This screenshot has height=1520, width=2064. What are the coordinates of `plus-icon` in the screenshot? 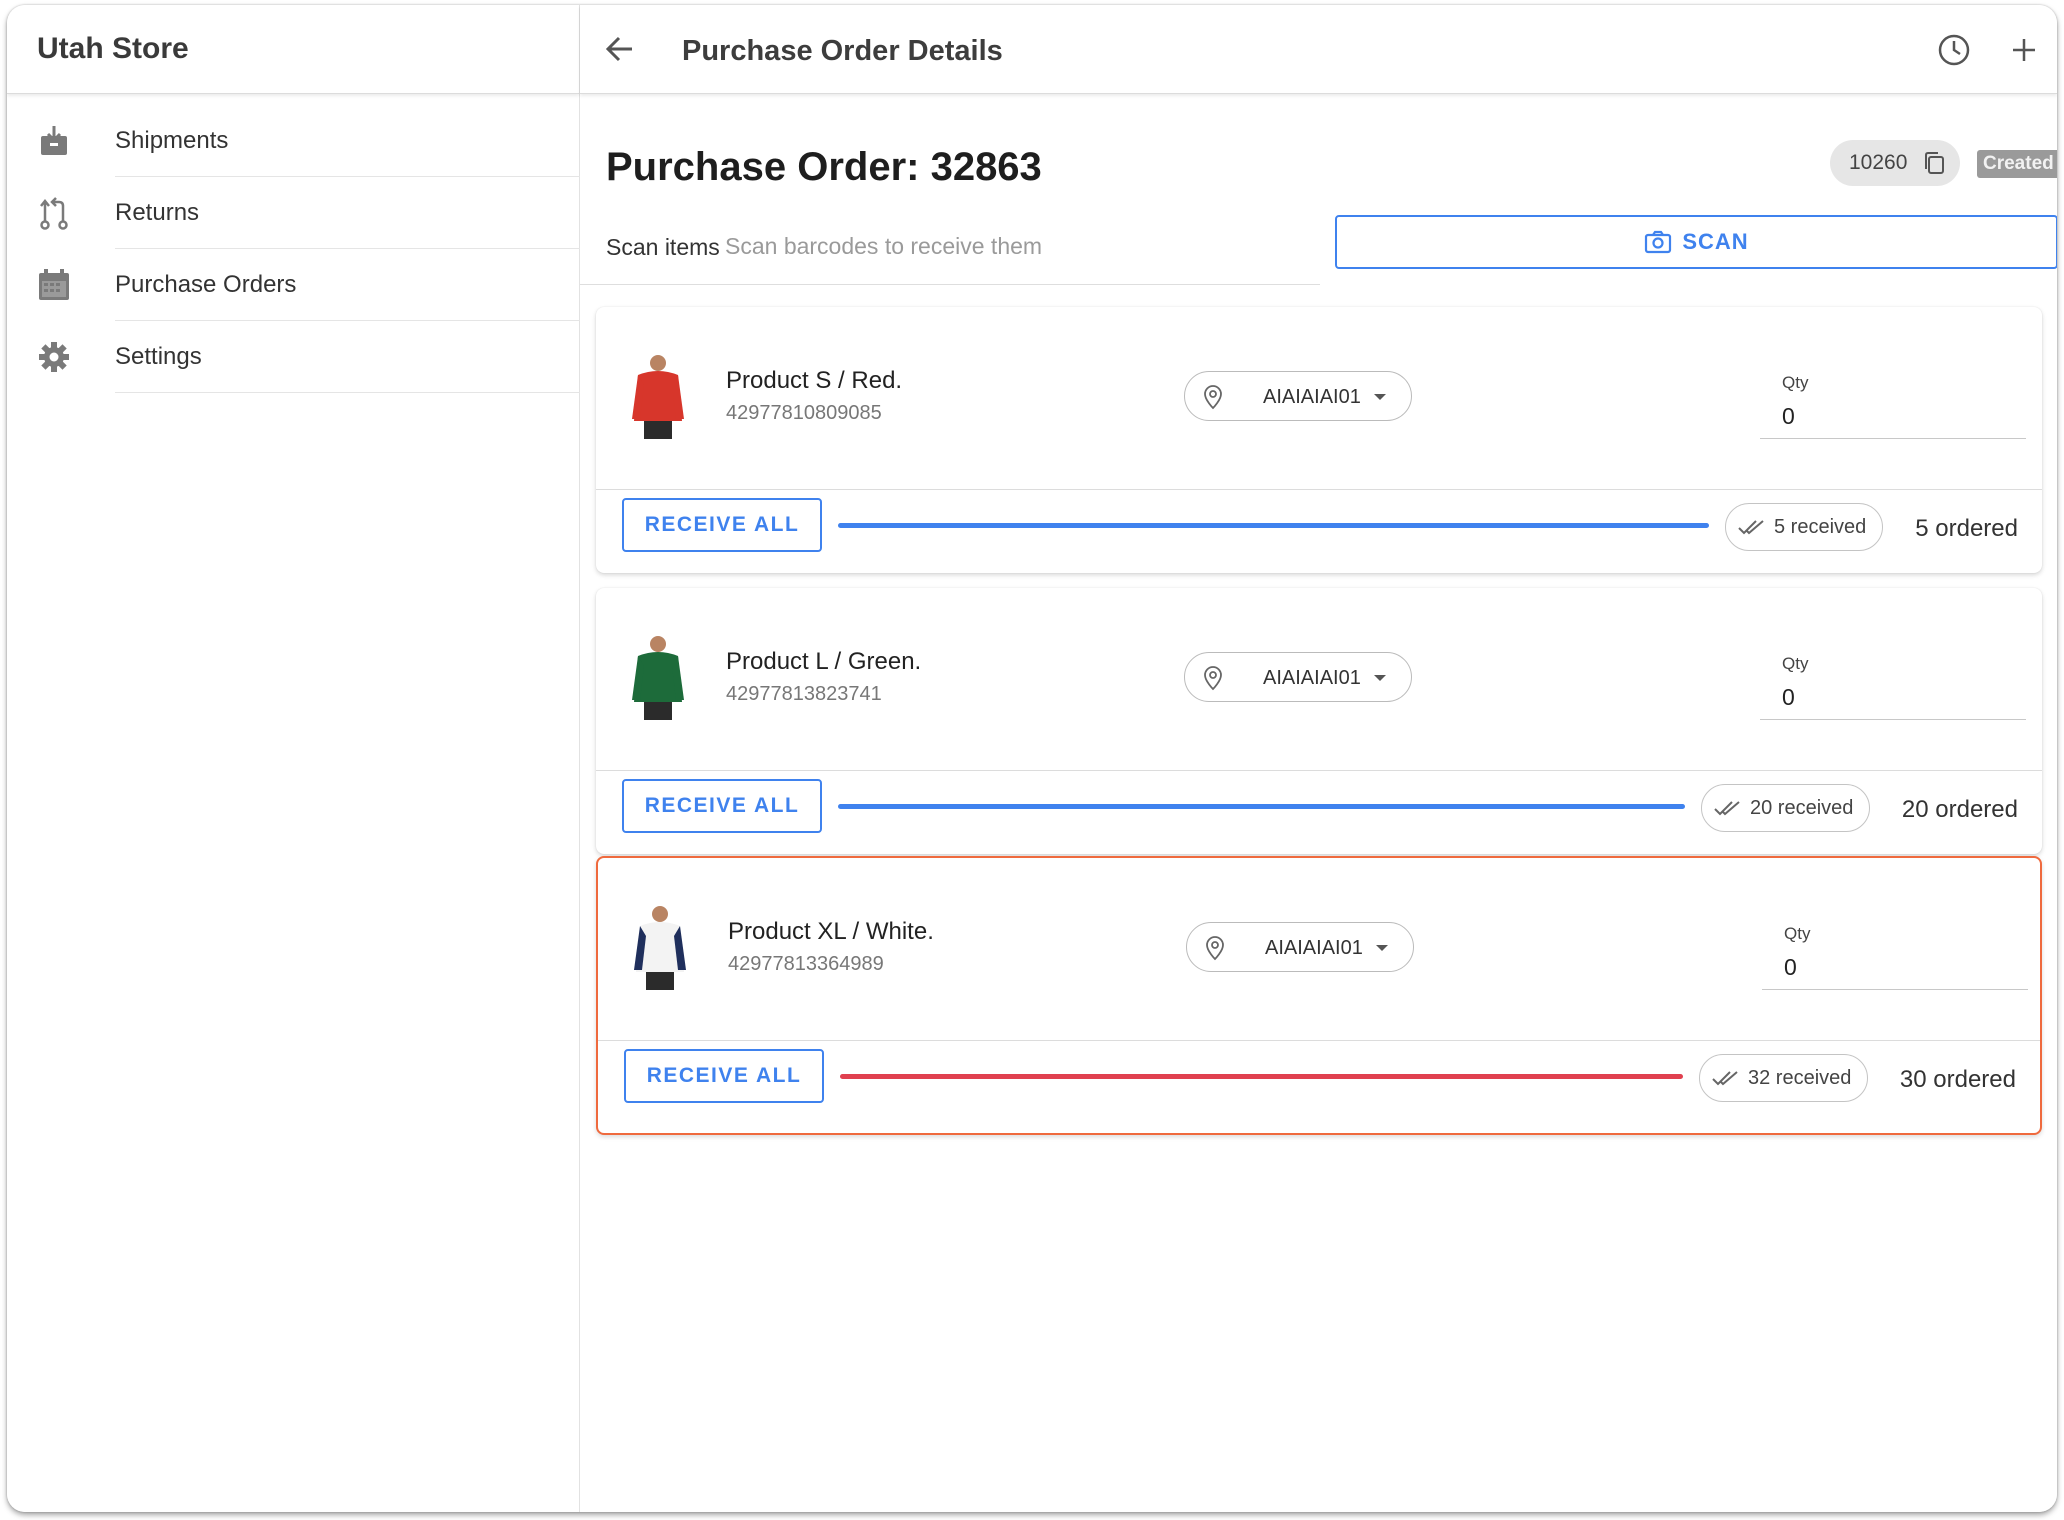 It's located at (2024, 50).